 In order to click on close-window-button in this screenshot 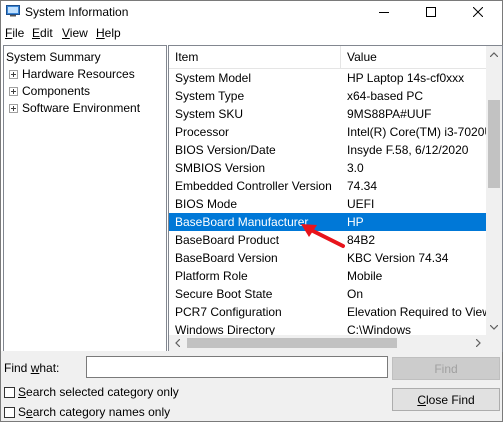, I will do `click(478, 12)`.